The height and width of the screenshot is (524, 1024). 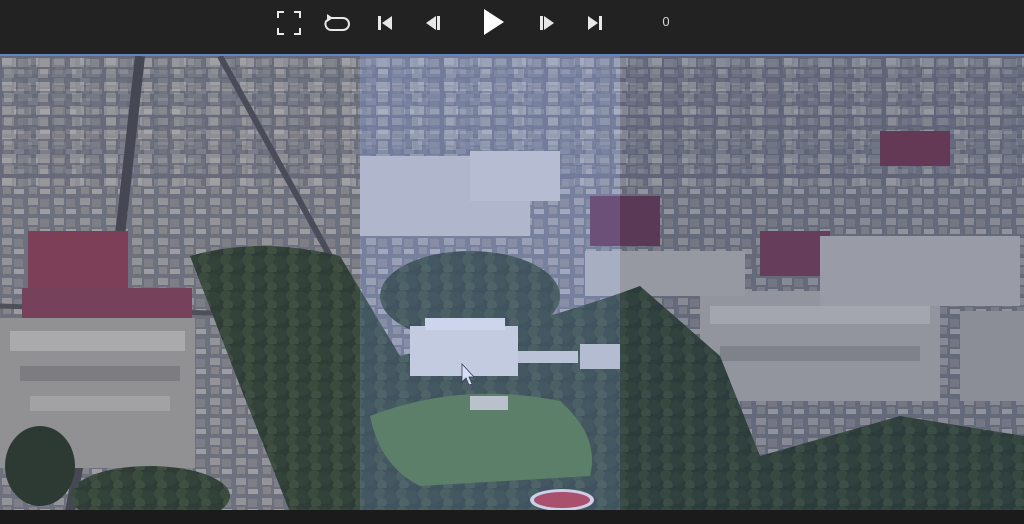 I want to click on fullscreen-icon, so click(x=289, y=23).